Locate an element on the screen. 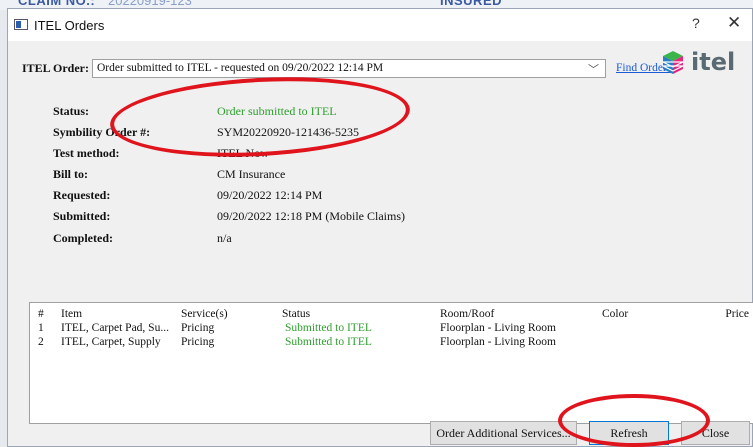  status-value: Order submitted to ITEL is located at coordinates (277, 111).